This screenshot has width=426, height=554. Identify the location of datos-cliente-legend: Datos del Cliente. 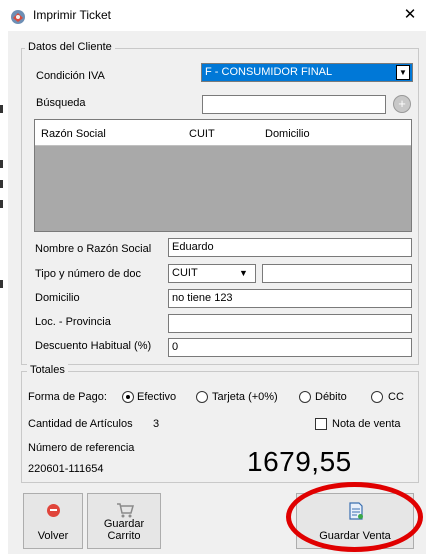
(70, 47).